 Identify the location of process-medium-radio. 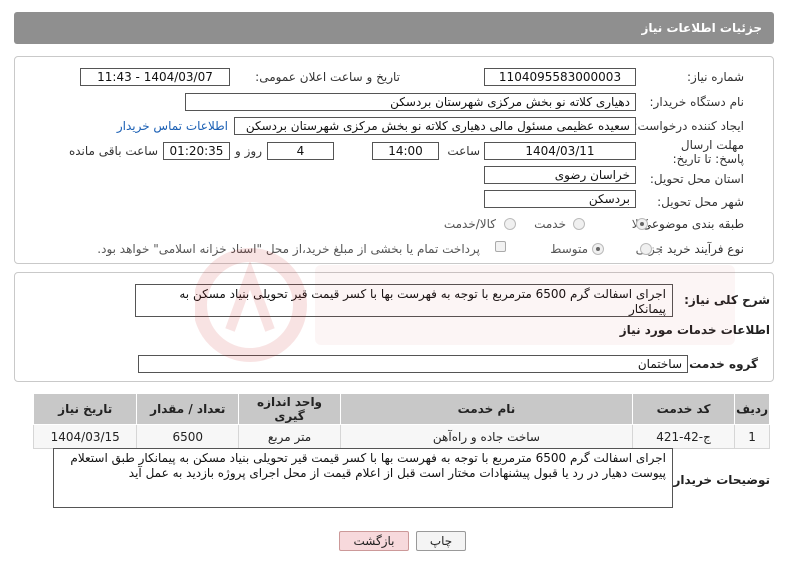
(598, 249).